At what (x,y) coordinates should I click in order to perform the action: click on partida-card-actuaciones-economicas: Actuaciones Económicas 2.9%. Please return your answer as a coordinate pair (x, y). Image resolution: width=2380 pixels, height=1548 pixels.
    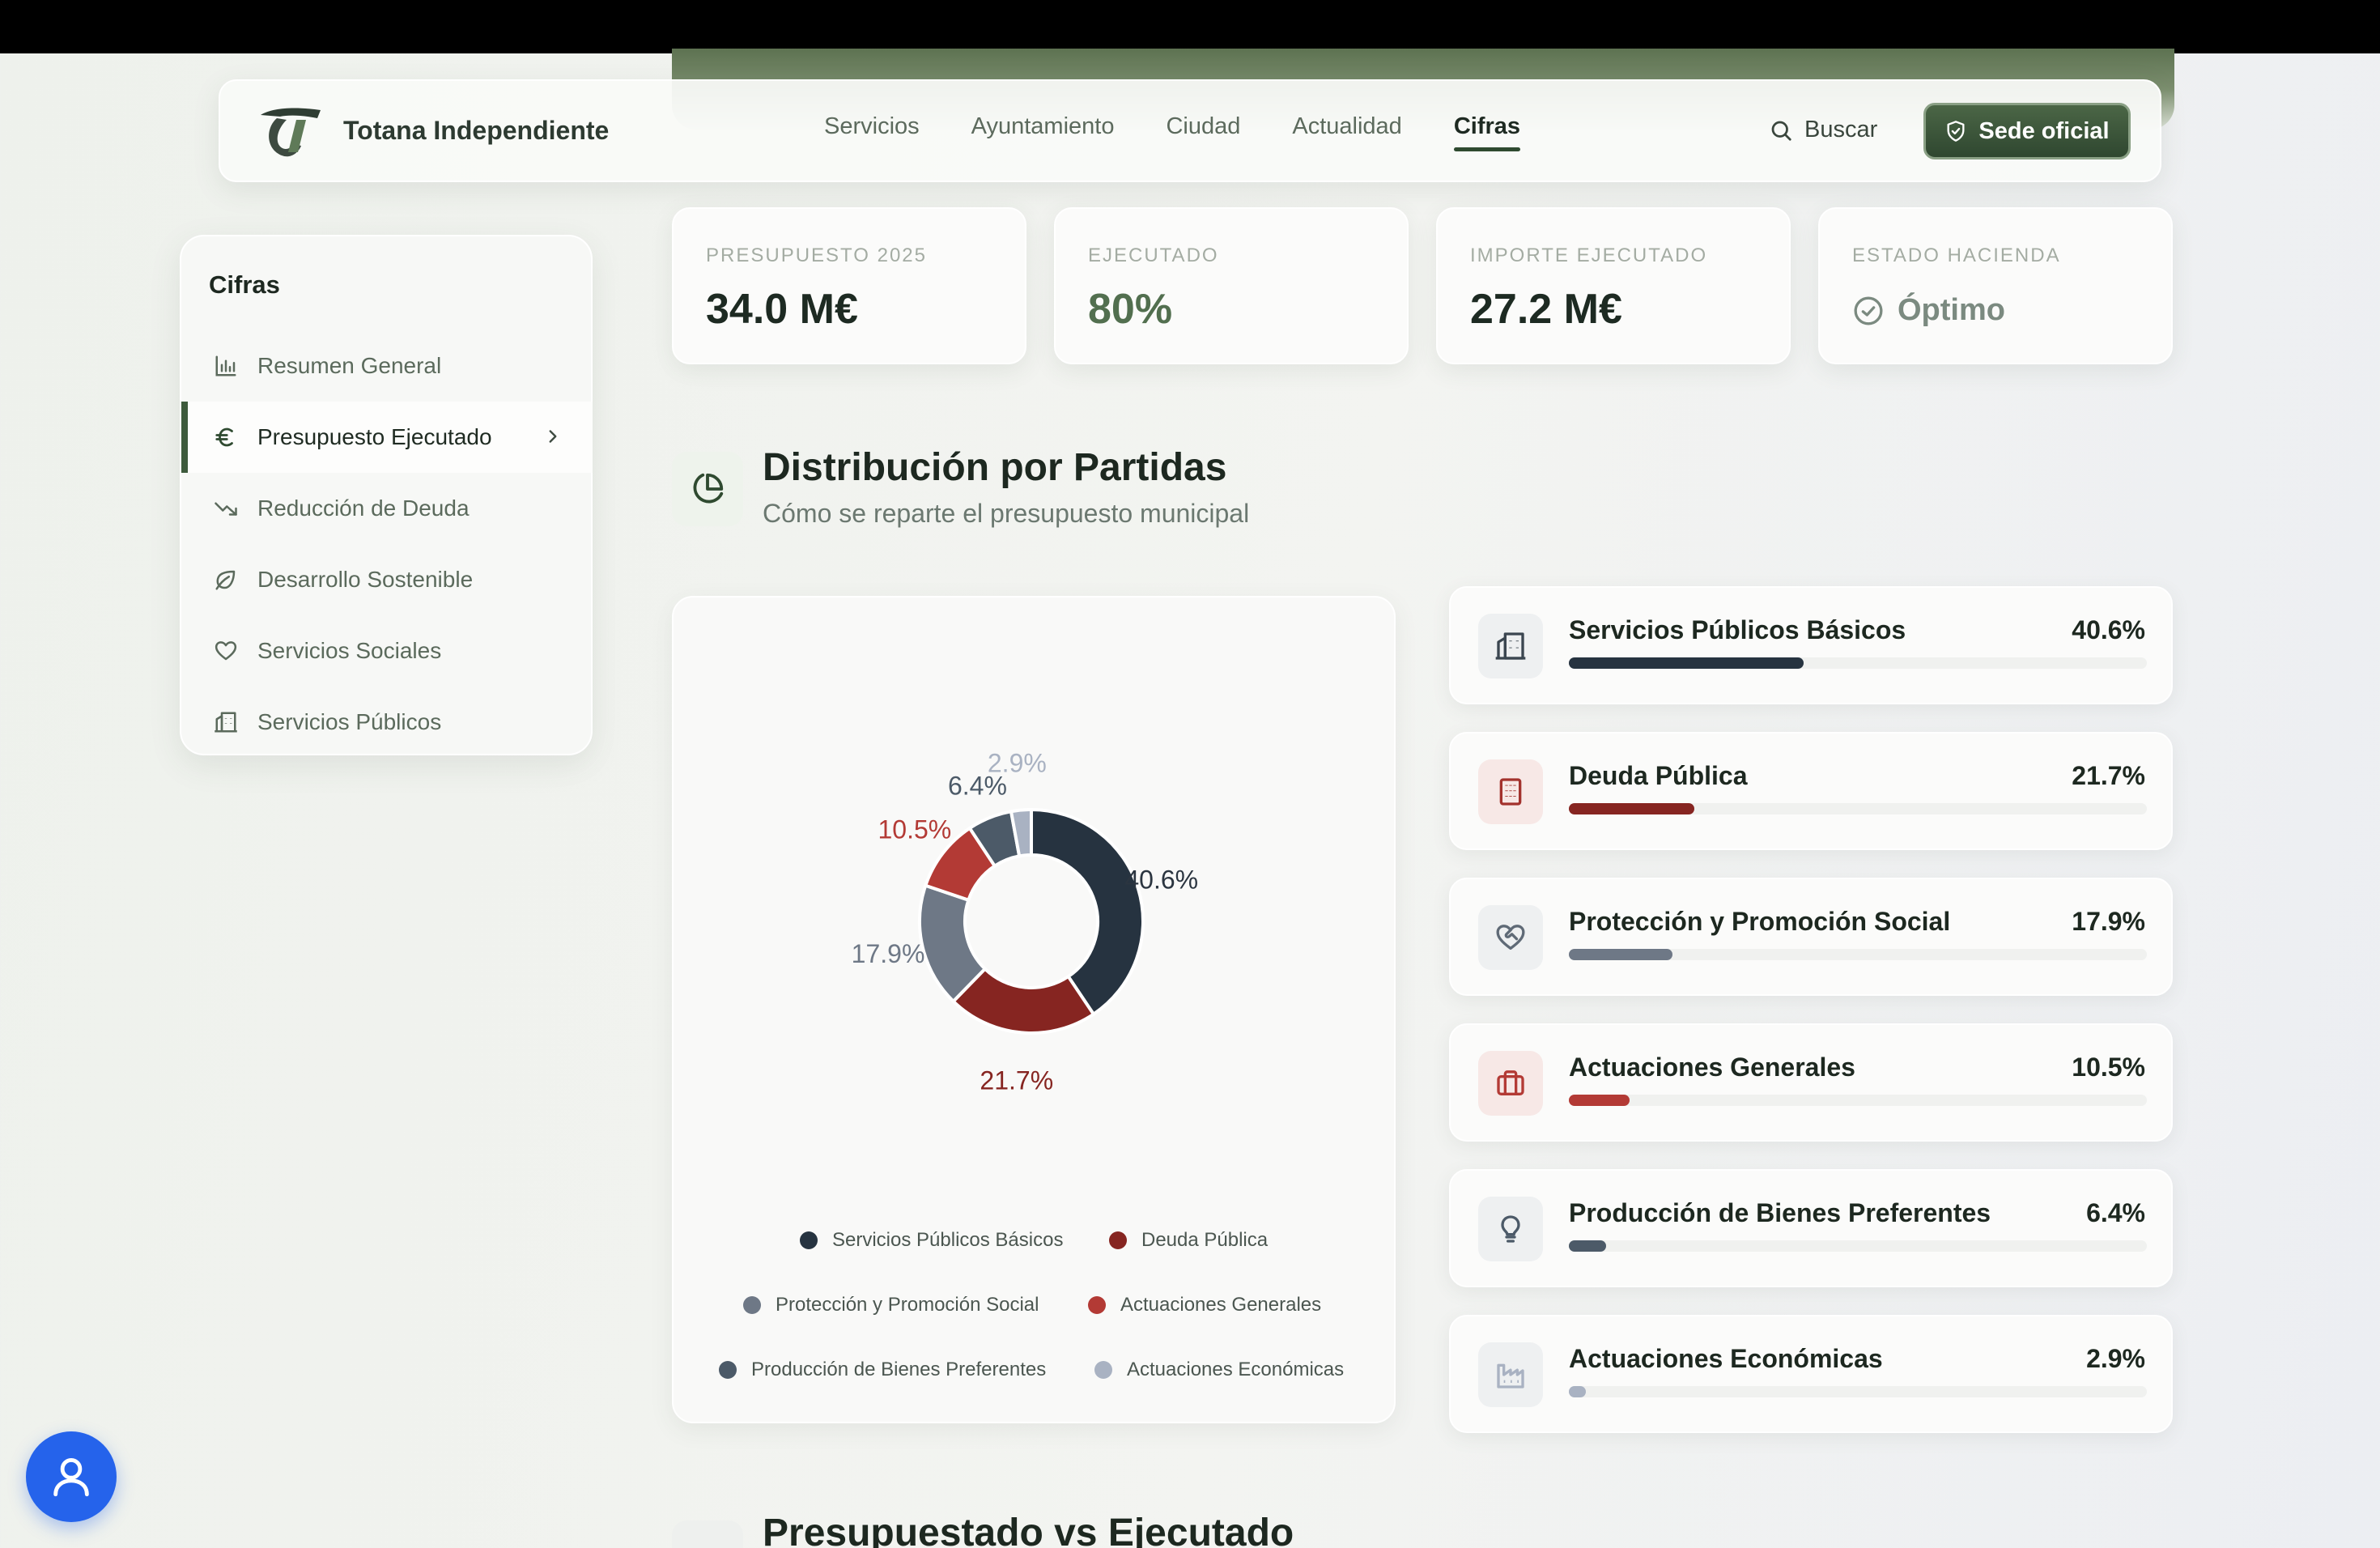
    Looking at the image, I should click on (1811, 1374).